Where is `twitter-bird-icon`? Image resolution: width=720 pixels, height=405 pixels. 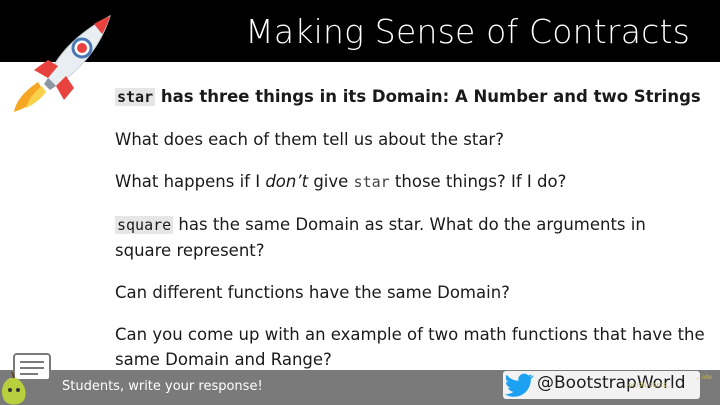
twitter-bird-icon is located at coordinates (519, 385).